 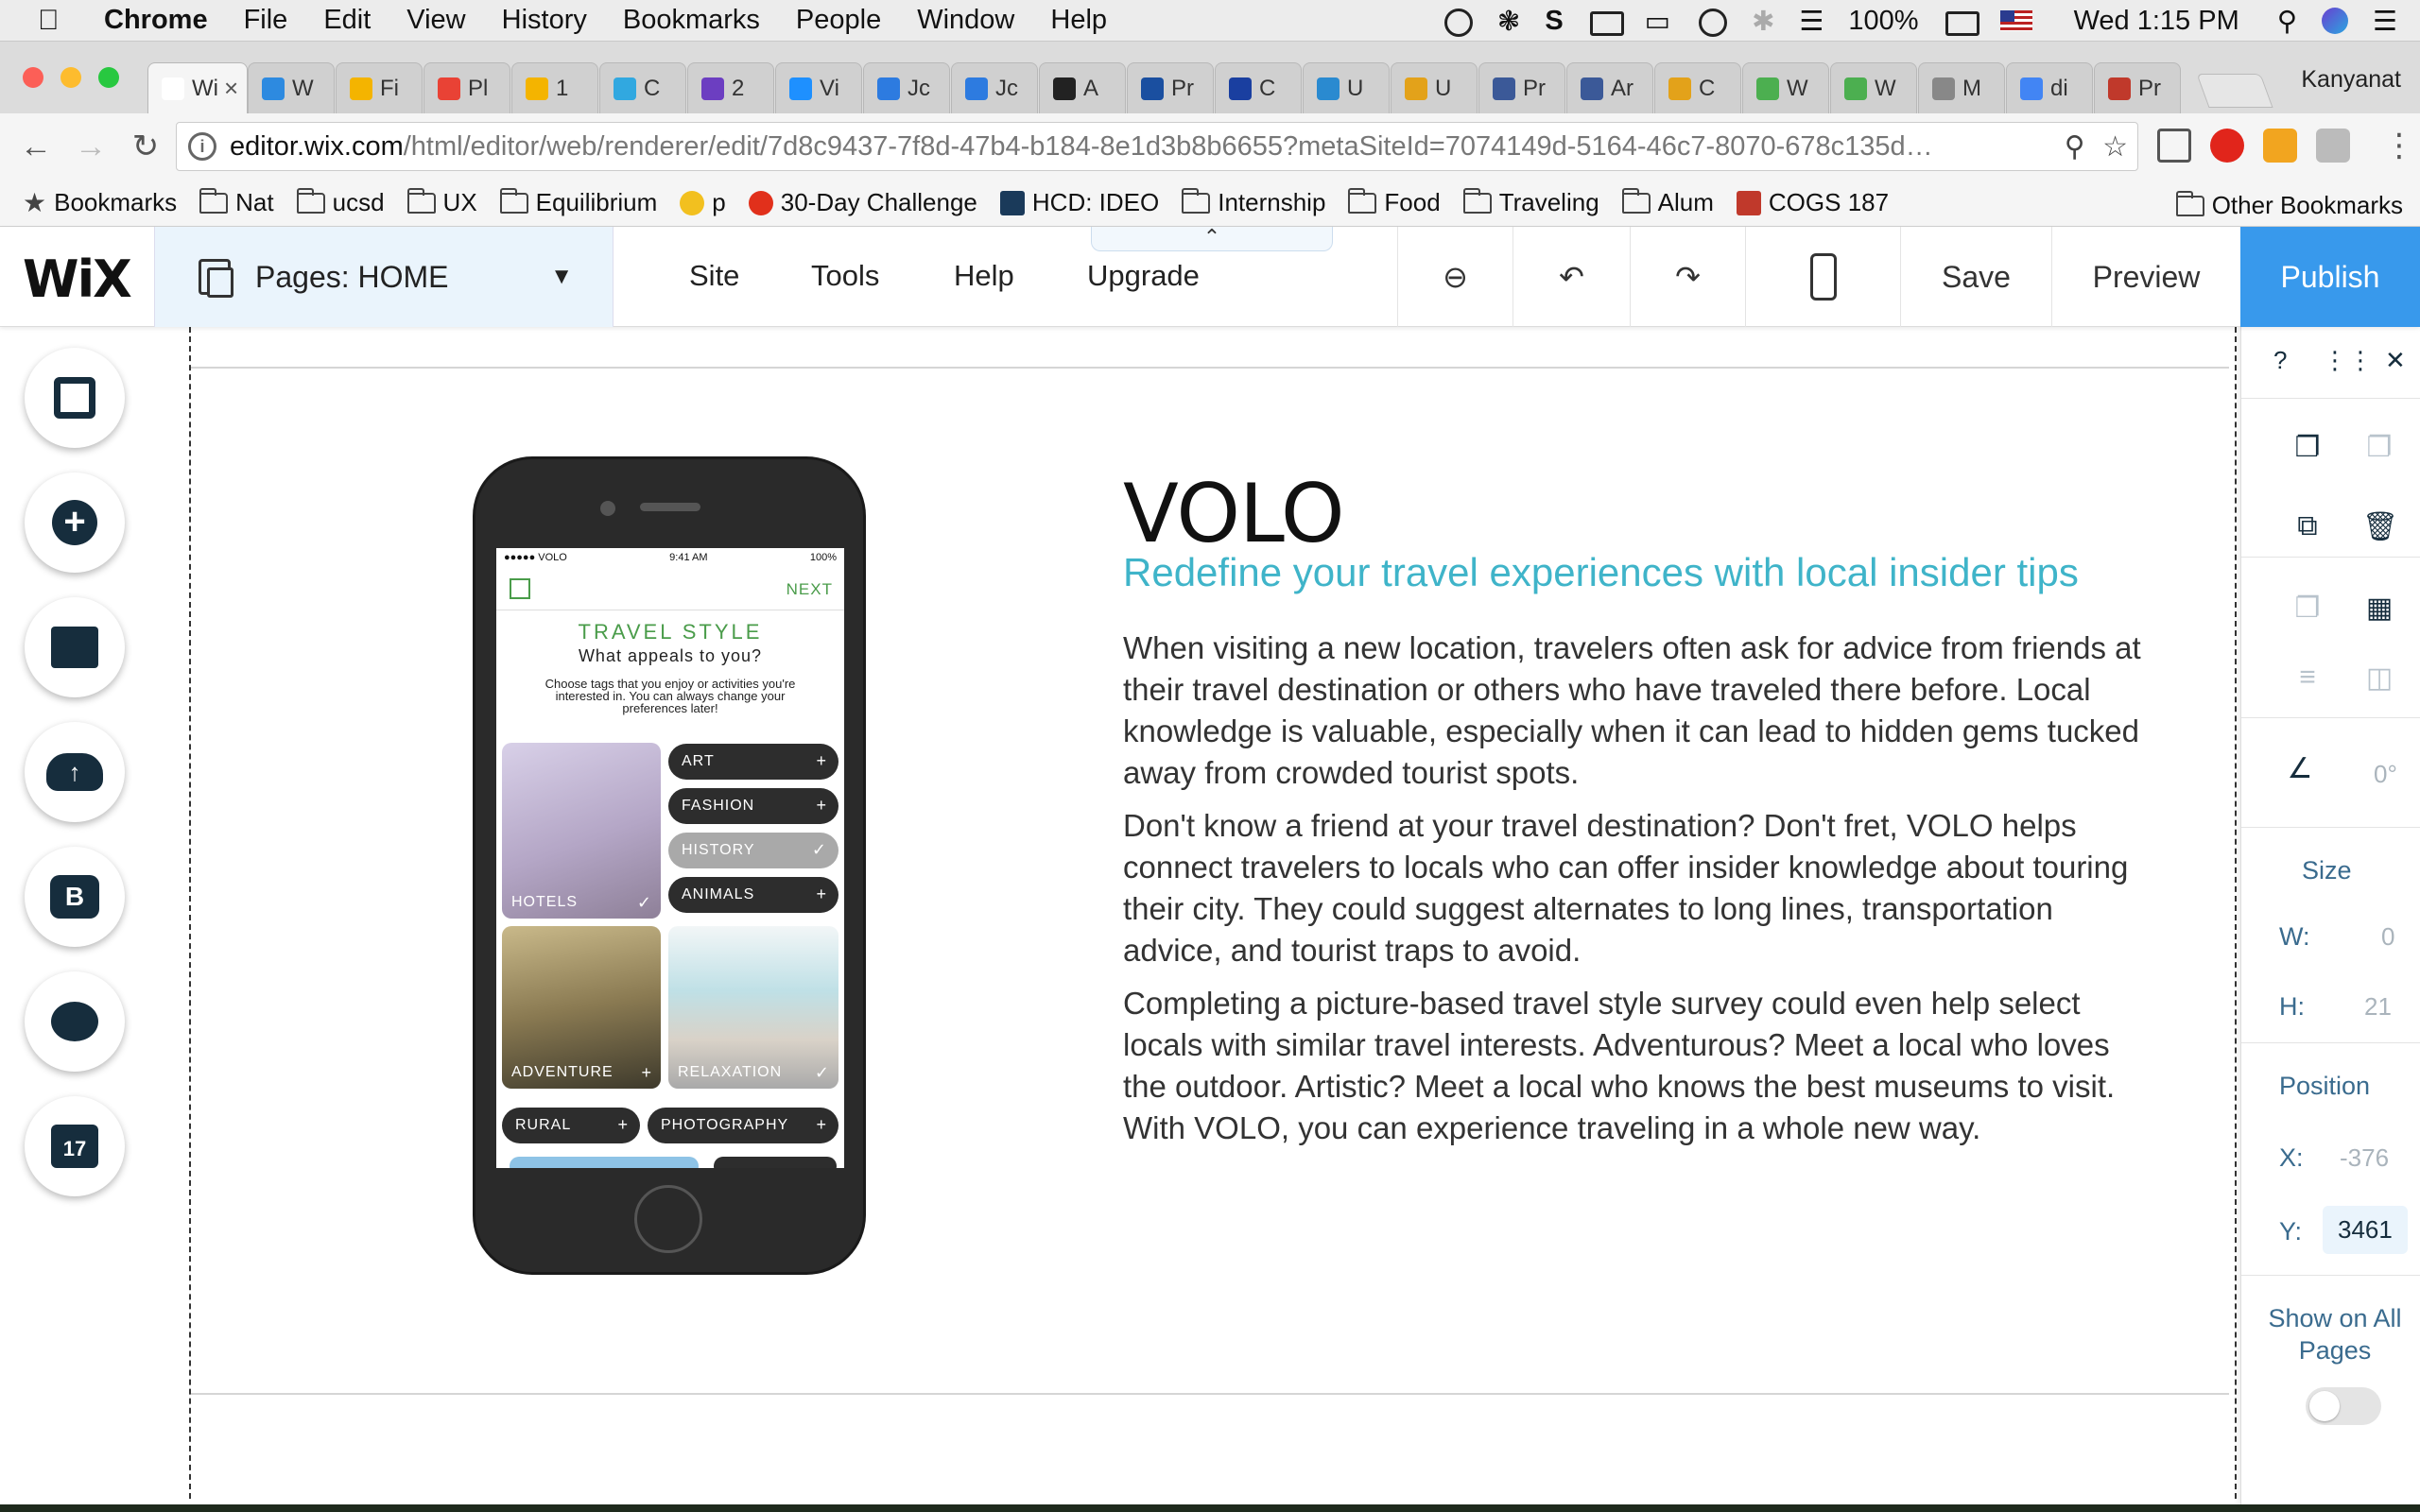 What do you see at coordinates (1212, 239) in the screenshot?
I see `collapse-topbar-button: ⌃` at bounding box center [1212, 239].